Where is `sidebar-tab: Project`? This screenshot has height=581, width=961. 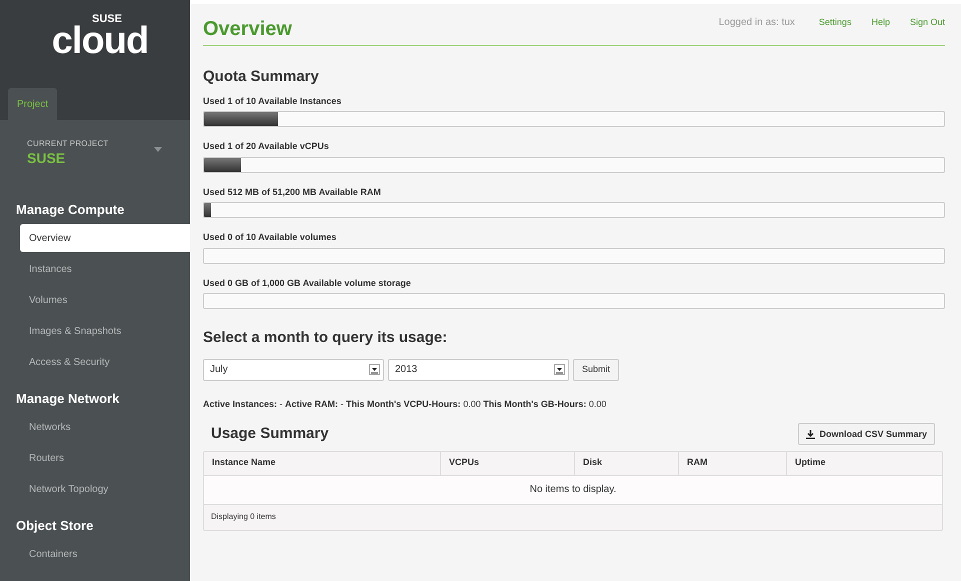 sidebar-tab: Project is located at coordinates (33, 104).